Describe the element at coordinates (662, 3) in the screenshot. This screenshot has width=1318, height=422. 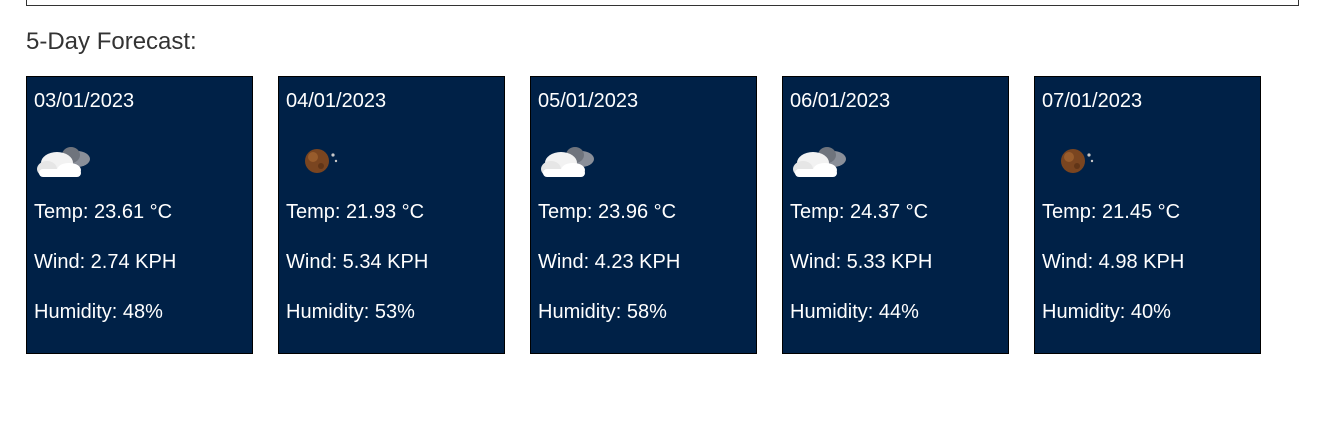
I see `search-results-box` at that location.